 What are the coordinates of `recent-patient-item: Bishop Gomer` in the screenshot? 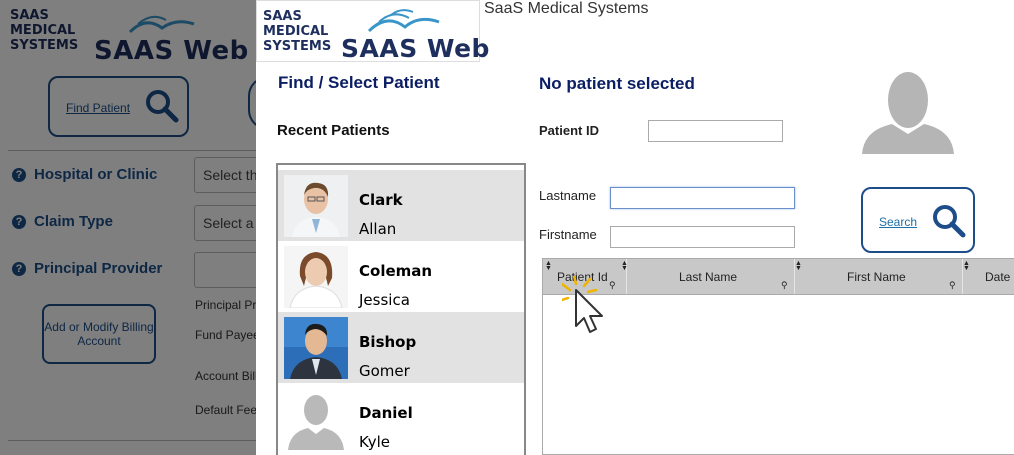 It's located at (401, 347).